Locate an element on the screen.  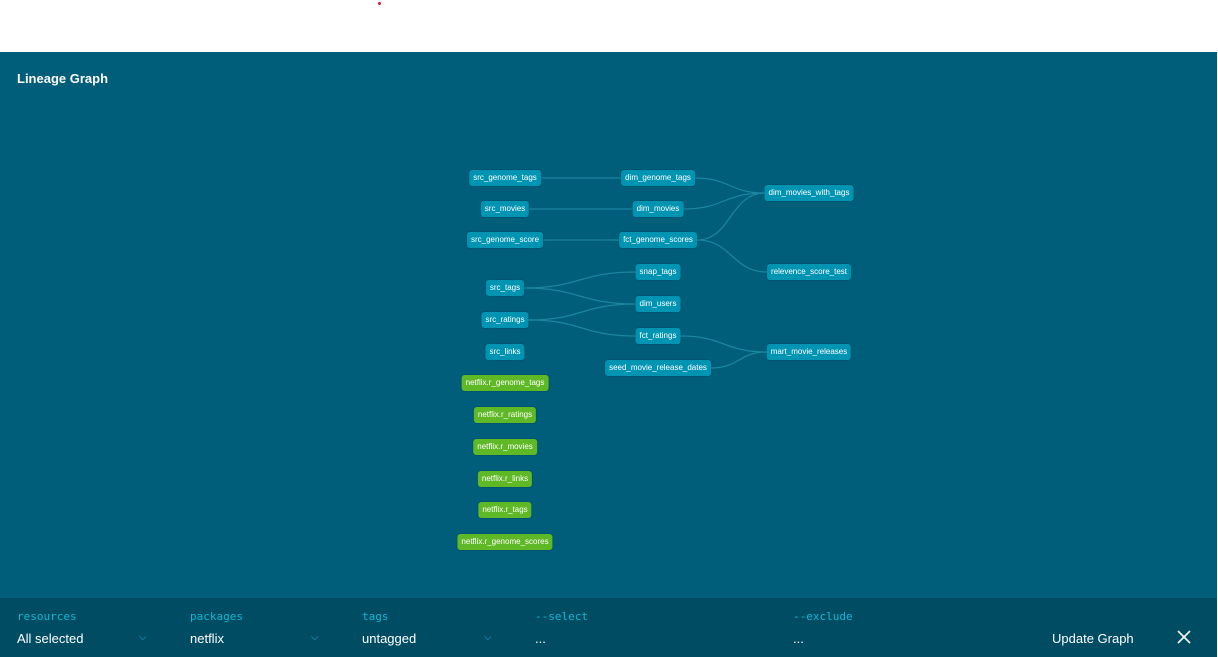
exclude-label: --exclude is located at coordinates (823, 616).